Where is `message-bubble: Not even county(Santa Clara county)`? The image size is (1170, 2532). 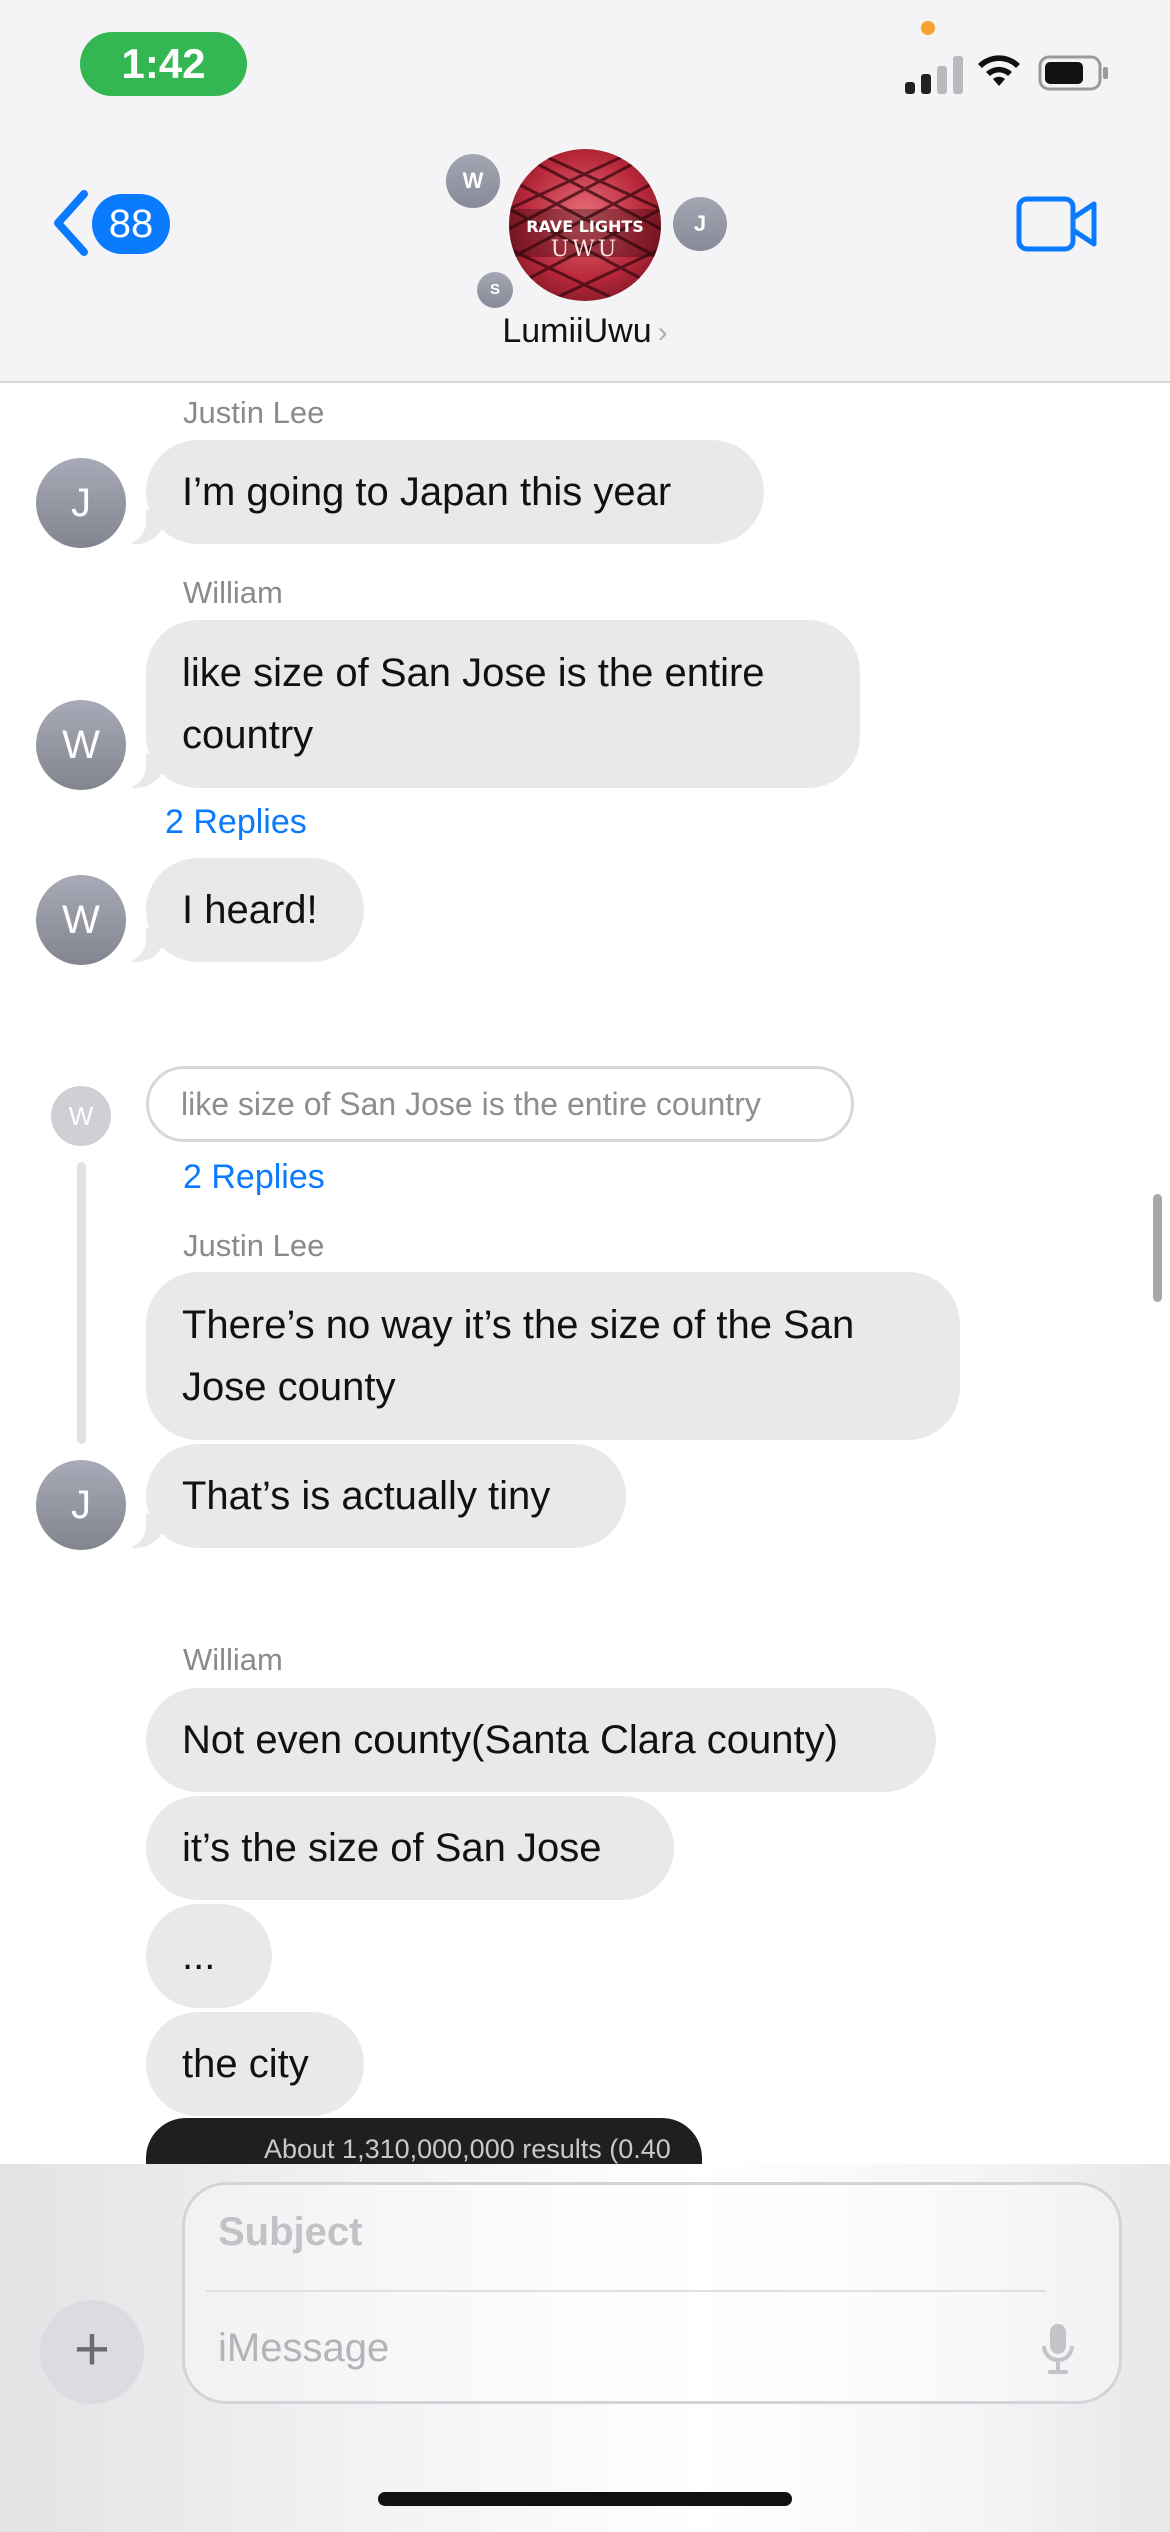
message-bubble: Not even county(Santa Clara county) is located at coordinates (541, 1740).